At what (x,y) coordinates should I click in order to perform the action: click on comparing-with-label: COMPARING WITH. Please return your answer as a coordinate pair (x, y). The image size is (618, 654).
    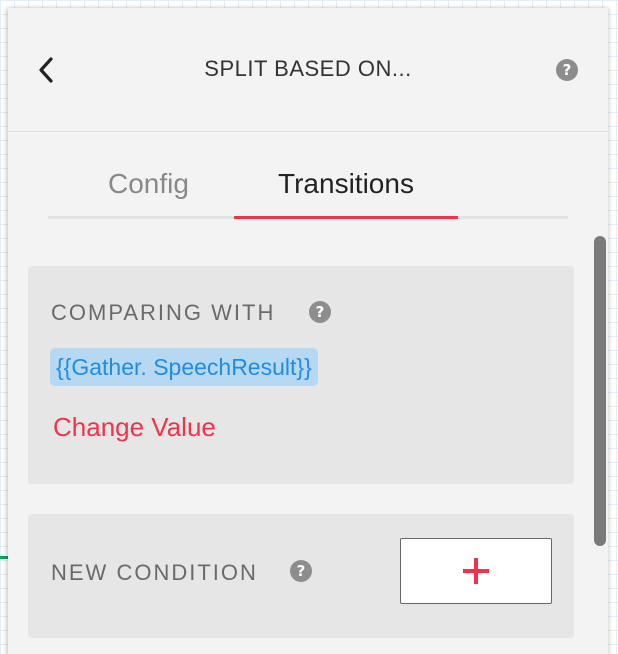
    Looking at the image, I should click on (163, 312).